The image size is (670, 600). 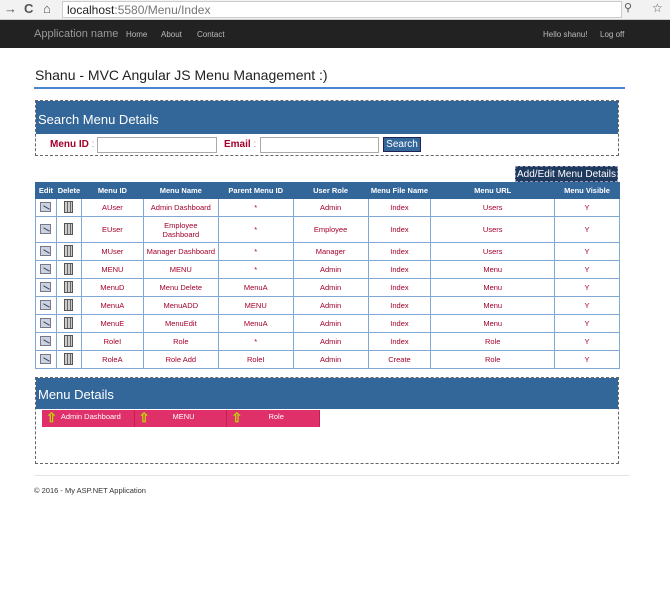 What do you see at coordinates (180, 229) in the screenshot?
I see `table-cell: Employee Dashboard` at bounding box center [180, 229].